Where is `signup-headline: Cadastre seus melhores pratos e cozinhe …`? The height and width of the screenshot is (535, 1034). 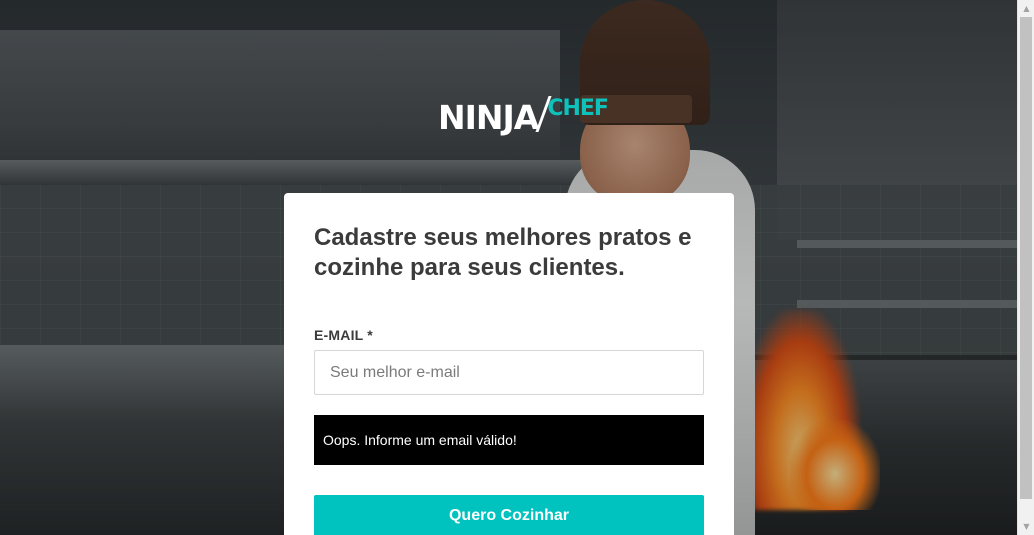
signup-headline: Cadastre seus melhores pratos e cozinhe … is located at coordinates (503, 252).